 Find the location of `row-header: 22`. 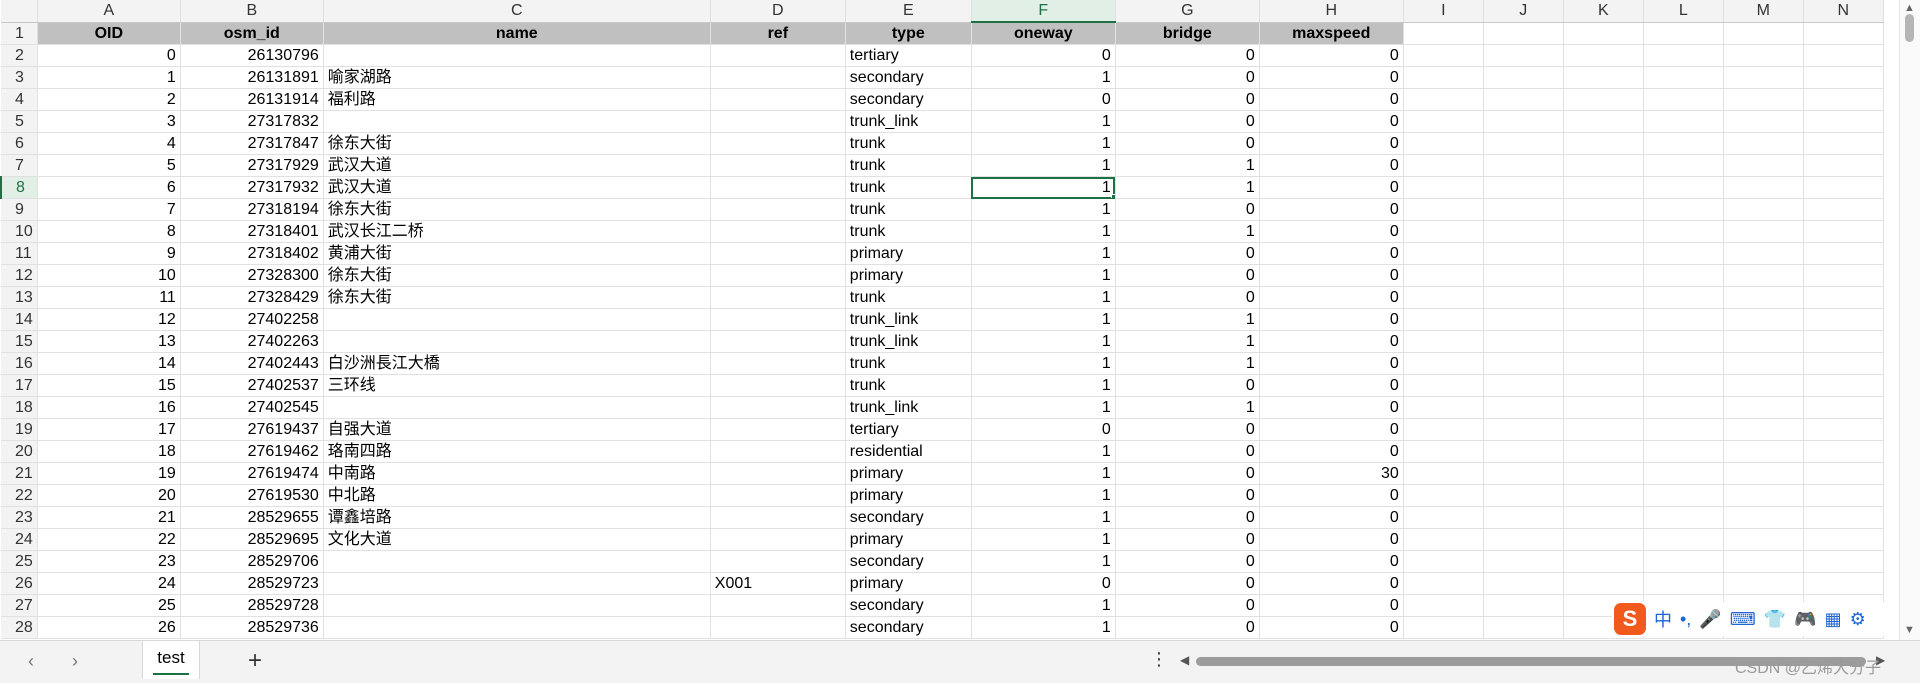

row-header: 22 is located at coordinates (19, 495).